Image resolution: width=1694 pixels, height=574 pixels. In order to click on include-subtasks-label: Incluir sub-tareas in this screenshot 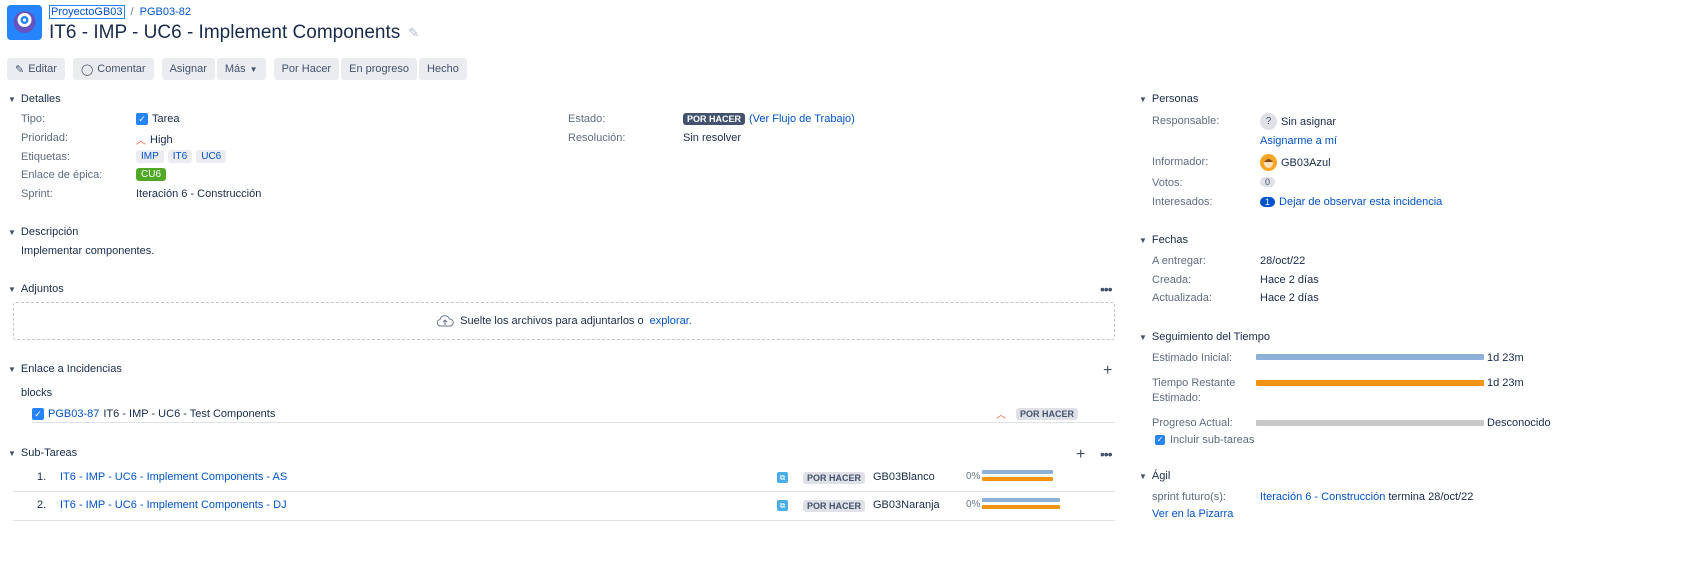, I will do `click(1212, 440)`.